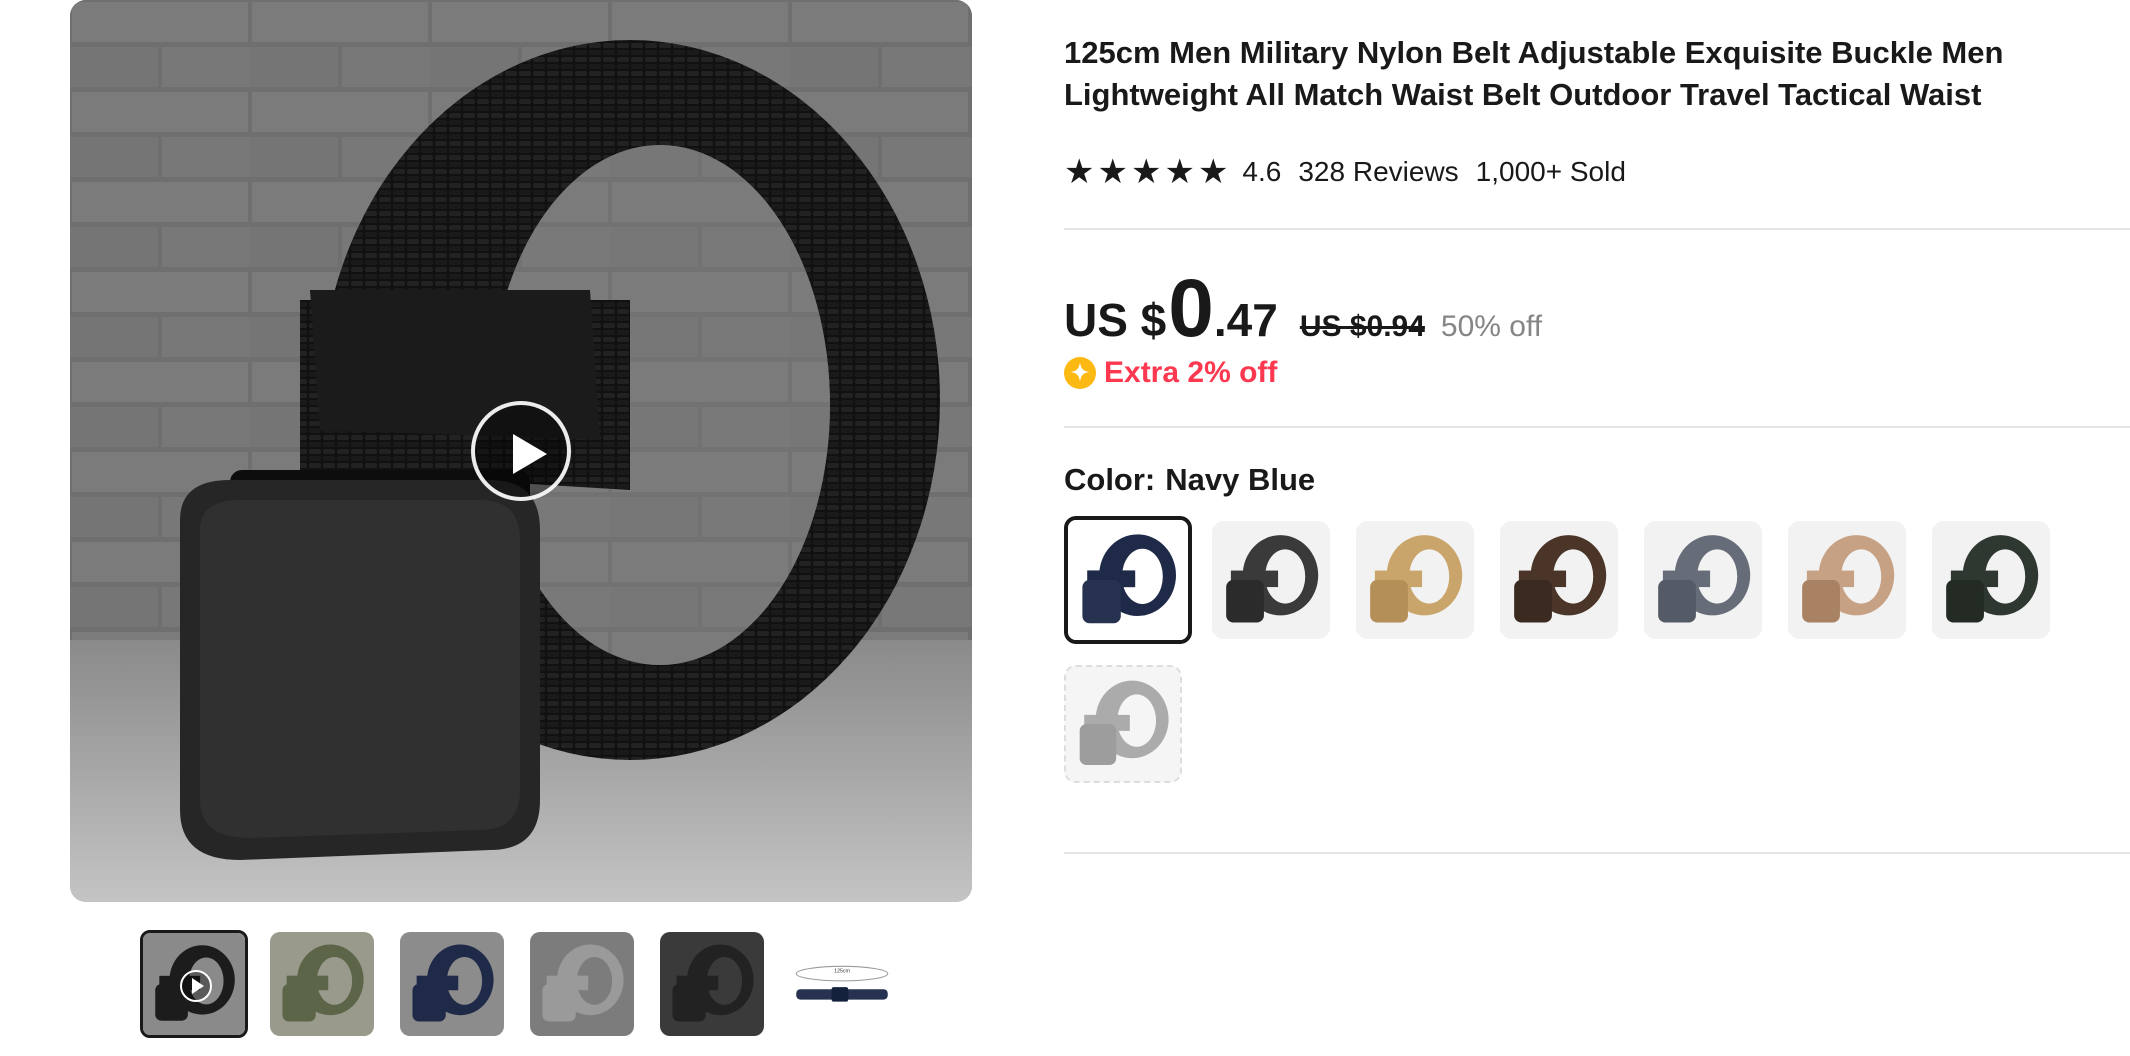 This screenshot has height=1056, width=2130. What do you see at coordinates (1362, 326) in the screenshot?
I see `original-price: US $0.94` at bounding box center [1362, 326].